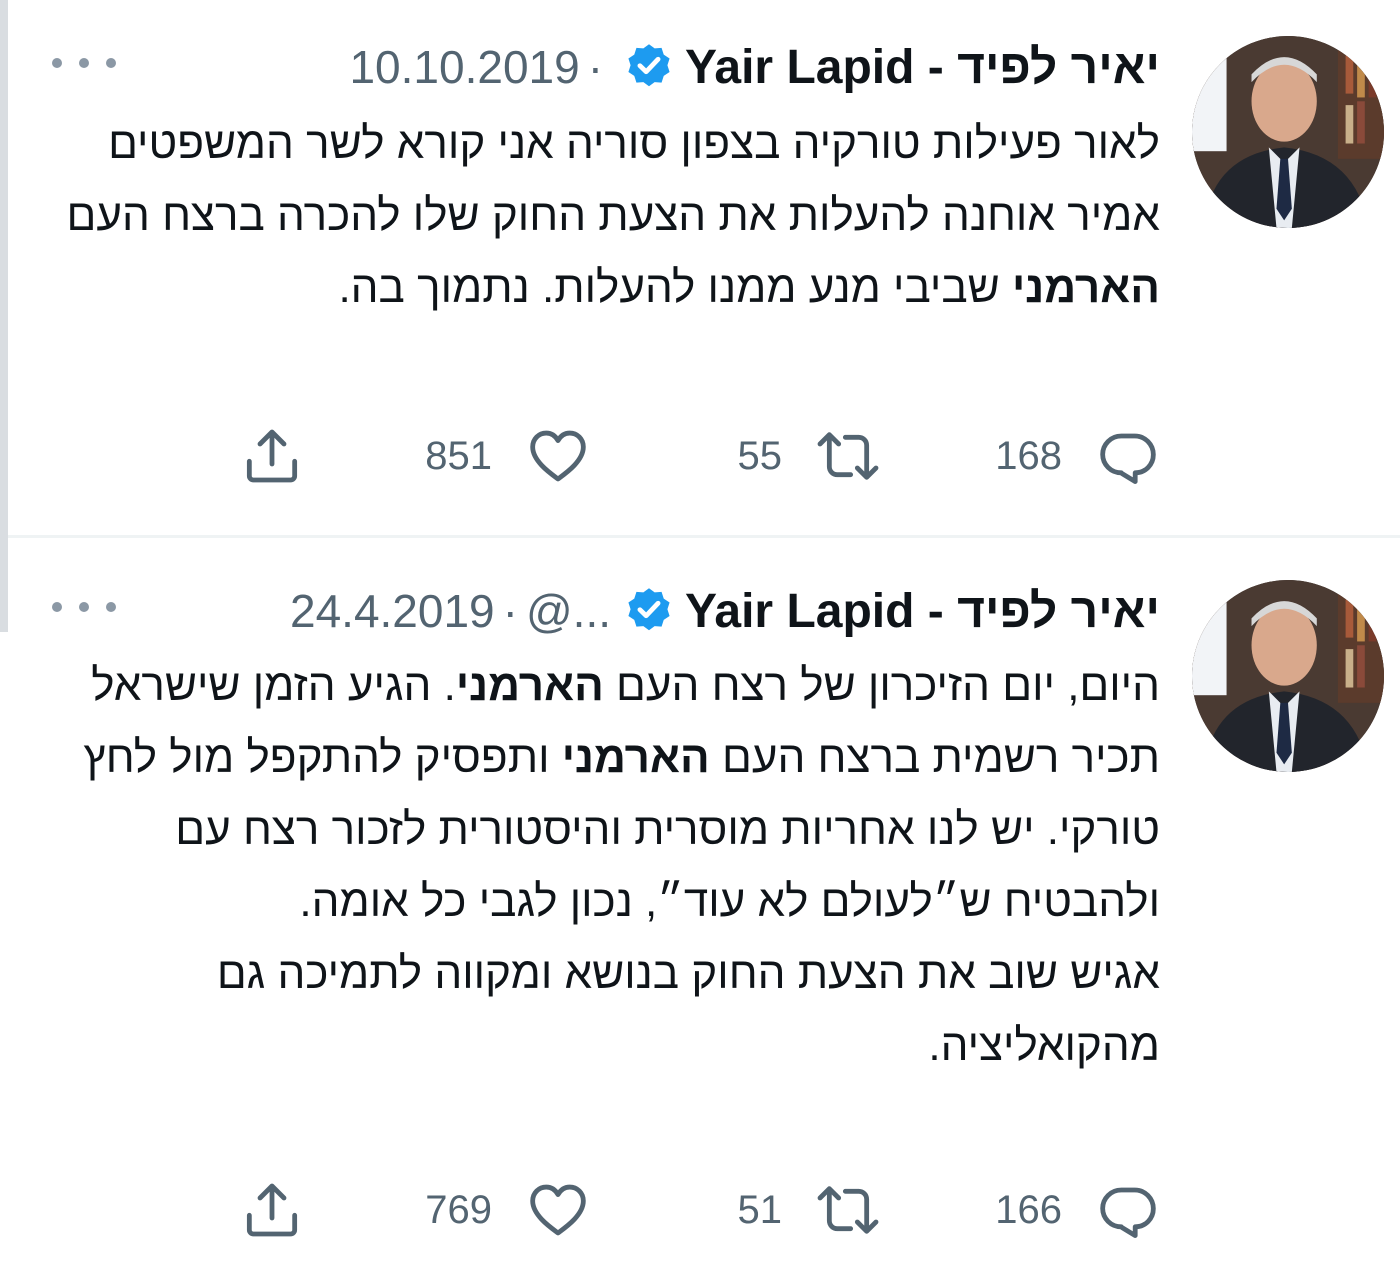  What do you see at coordinates (392, 611) in the screenshot?
I see `tweet-date: 24.4.2019` at bounding box center [392, 611].